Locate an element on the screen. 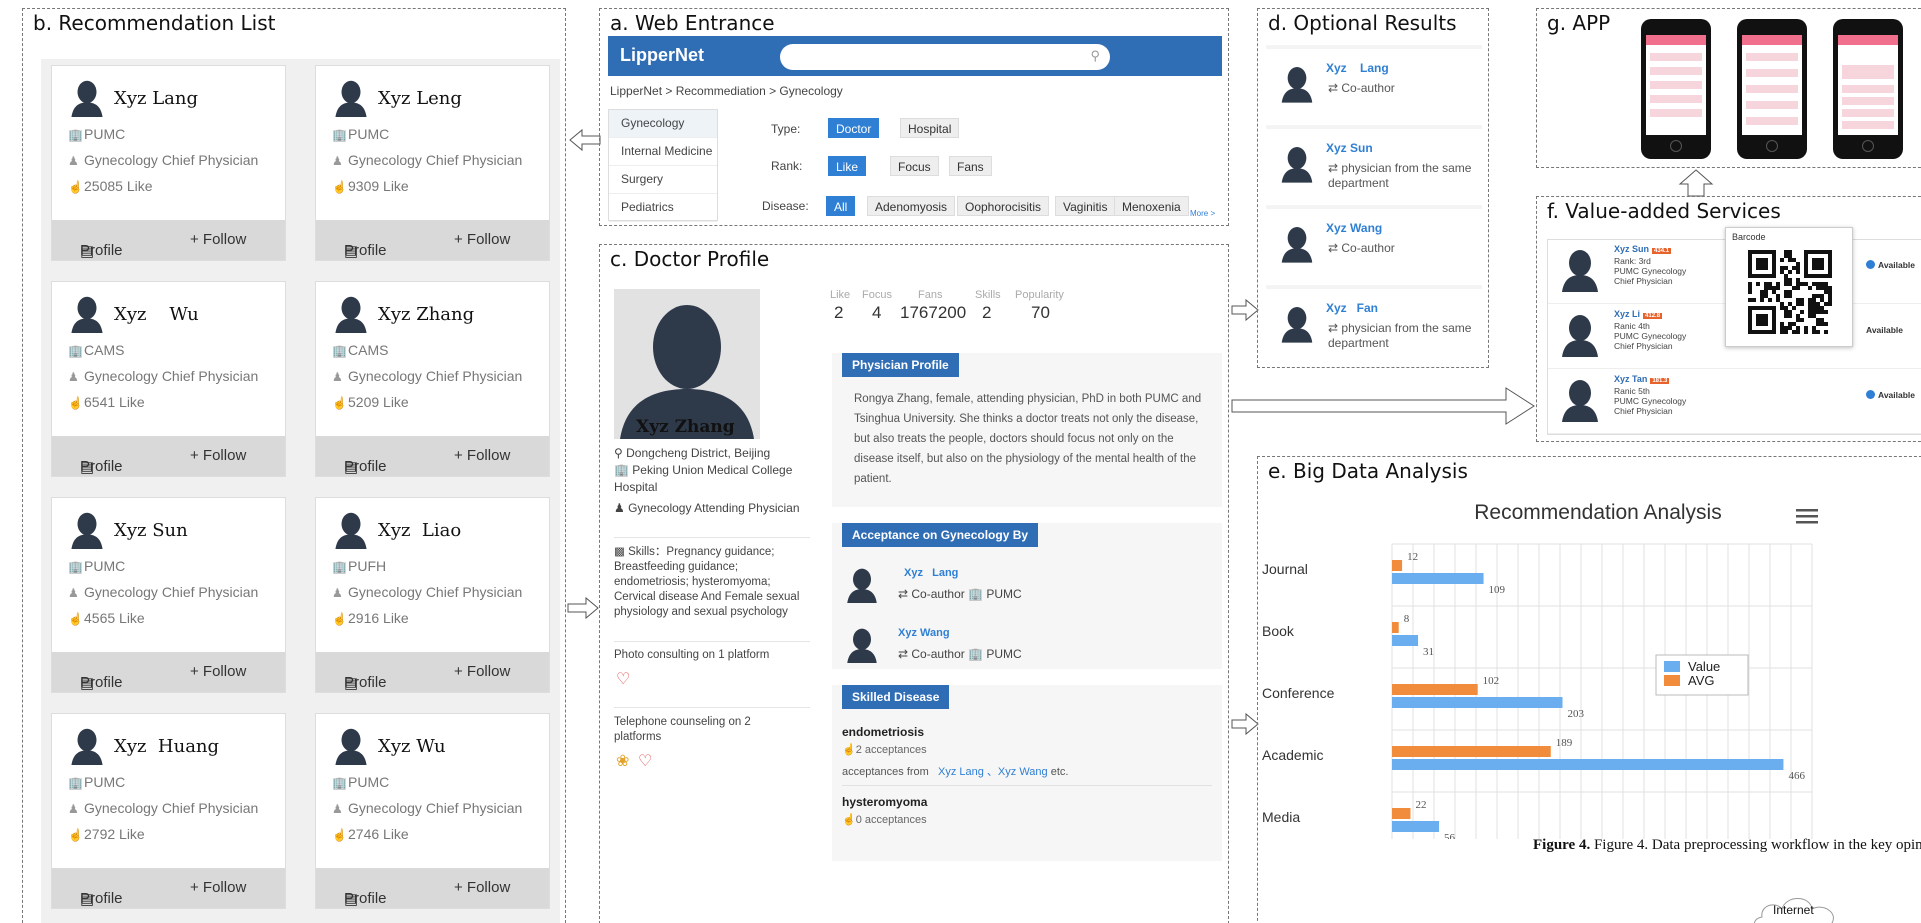 The height and width of the screenshot is (923, 1921). result-relation: ⇄ physician from the same department is located at coordinates (1400, 335).